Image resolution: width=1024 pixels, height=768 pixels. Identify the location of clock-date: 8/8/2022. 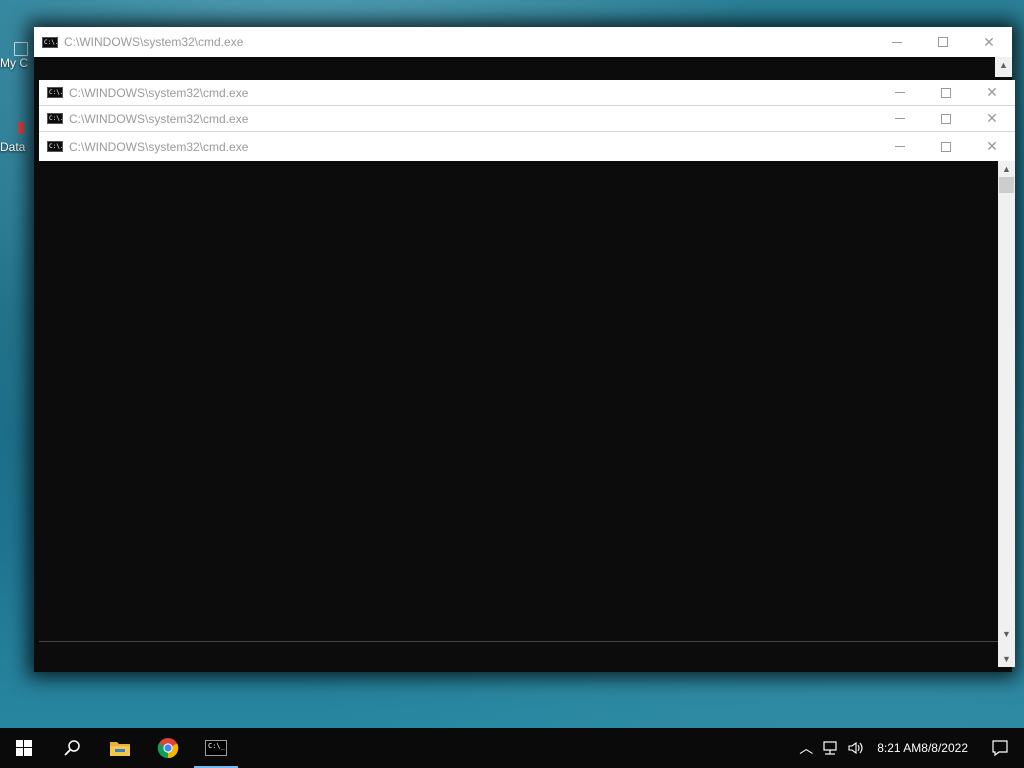
(944, 747).